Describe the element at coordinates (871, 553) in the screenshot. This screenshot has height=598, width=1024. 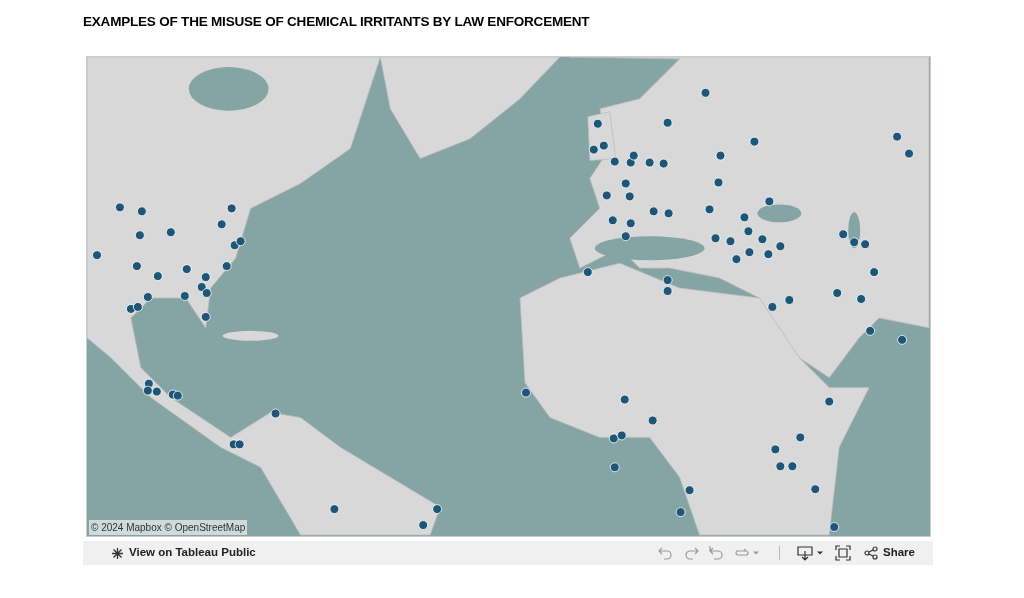
I see `share-icon` at that location.